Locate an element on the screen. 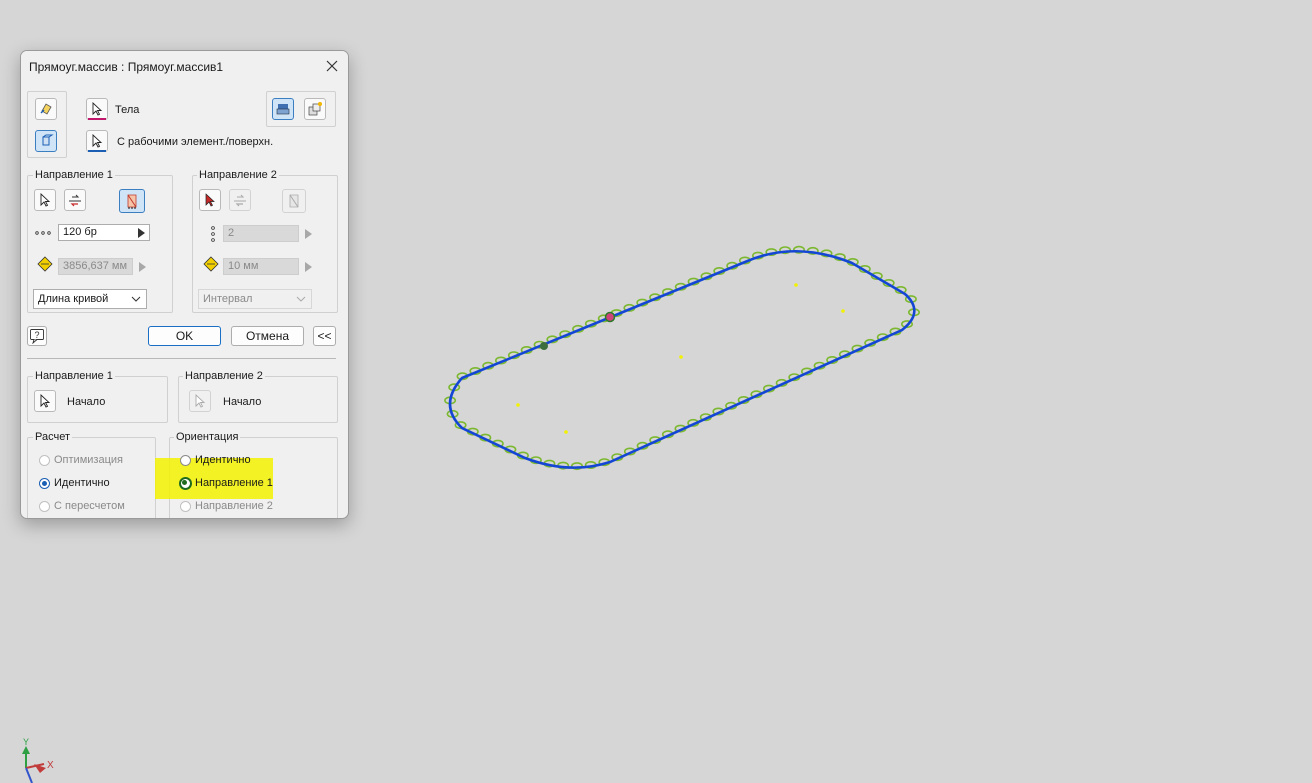  direction1-midplane-button is located at coordinates (132, 201).